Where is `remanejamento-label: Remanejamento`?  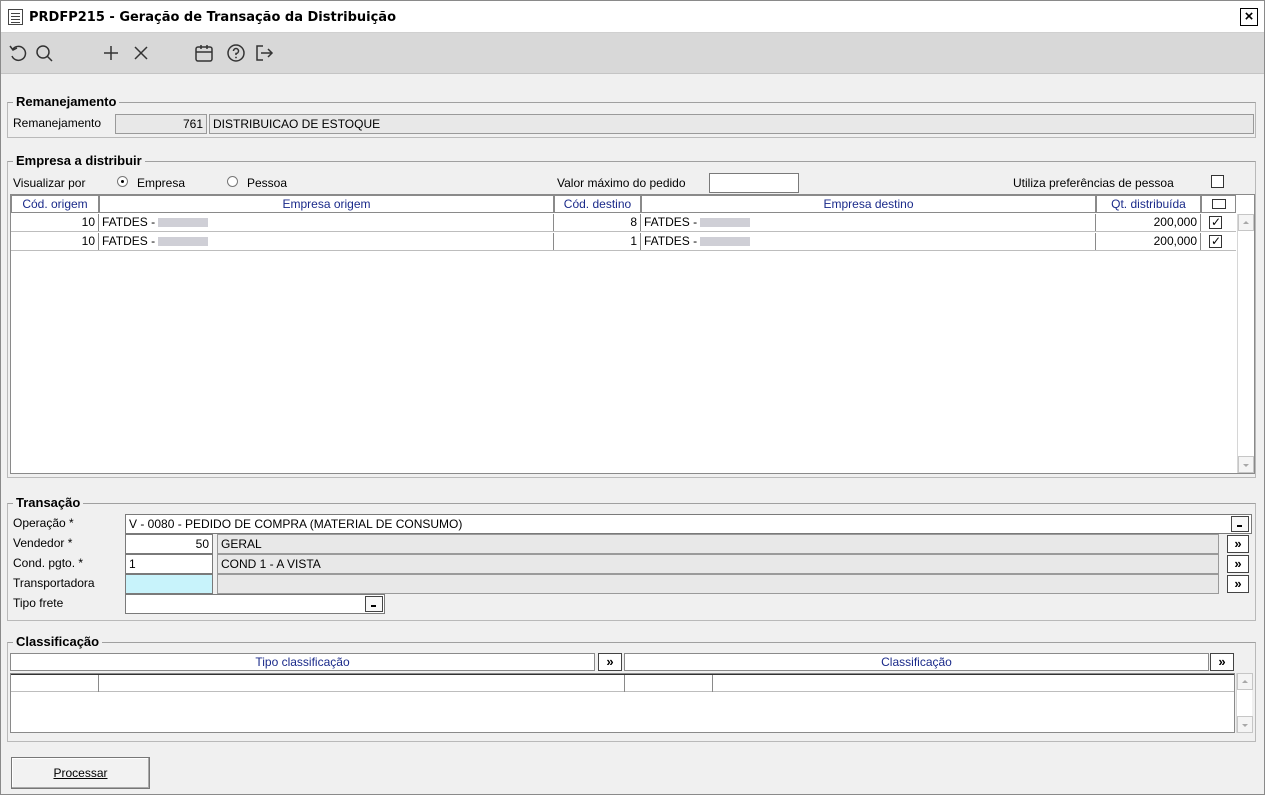
remanejamento-label: Remanejamento is located at coordinates (57, 123).